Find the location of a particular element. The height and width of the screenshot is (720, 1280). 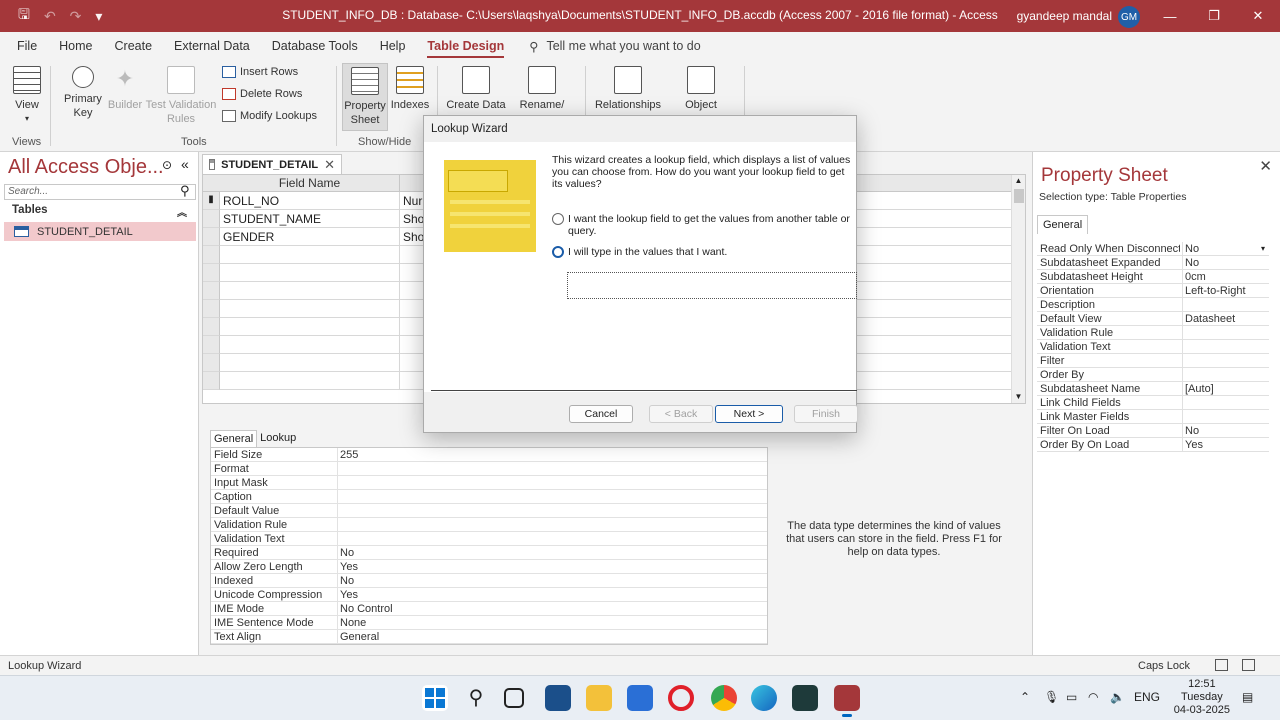

access-app-icon is located at coordinates (847, 701).